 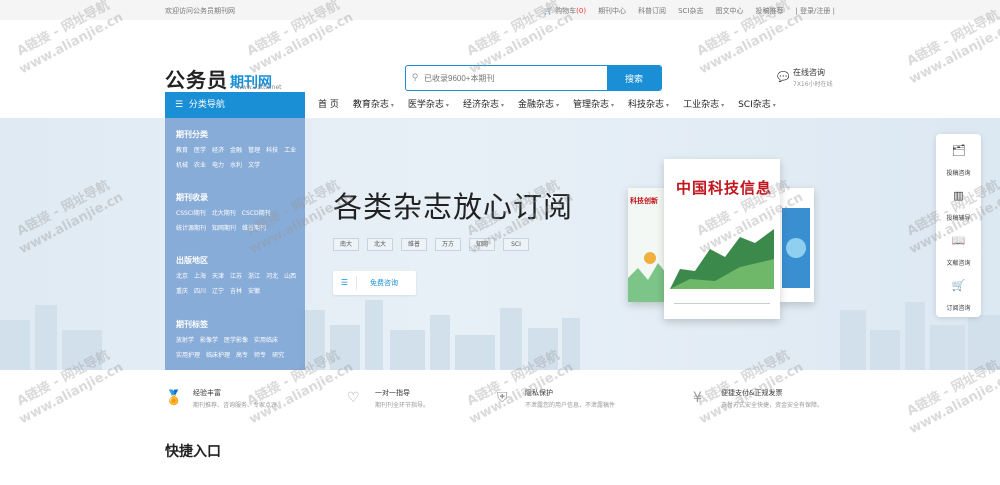 What do you see at coordinates (724, 188) in the screenshot?
I see `magazine-title: 中国科技信息` at bounding box center [724, 188].